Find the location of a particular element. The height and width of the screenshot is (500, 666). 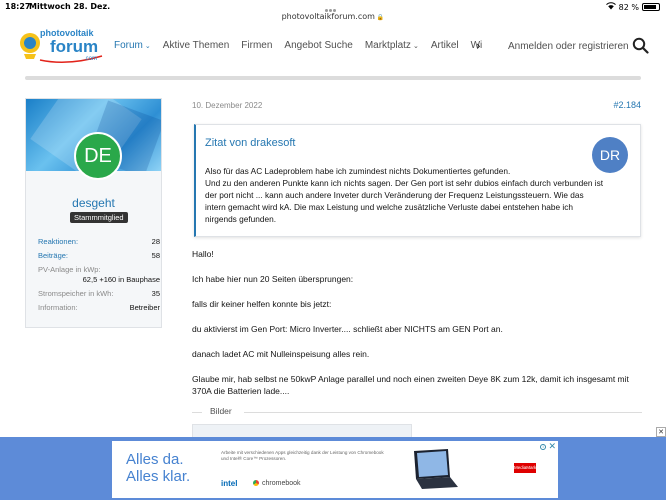

logo-text-domain: .com is located at coordinates (91, 59).